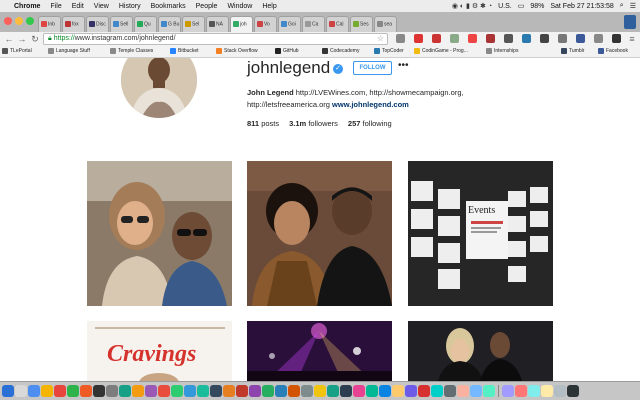 This screenshot has height=400, width=640. Describe the element at coordinates (521, 6) in the screenshot. I see `battery-icon: ▭` at that location.